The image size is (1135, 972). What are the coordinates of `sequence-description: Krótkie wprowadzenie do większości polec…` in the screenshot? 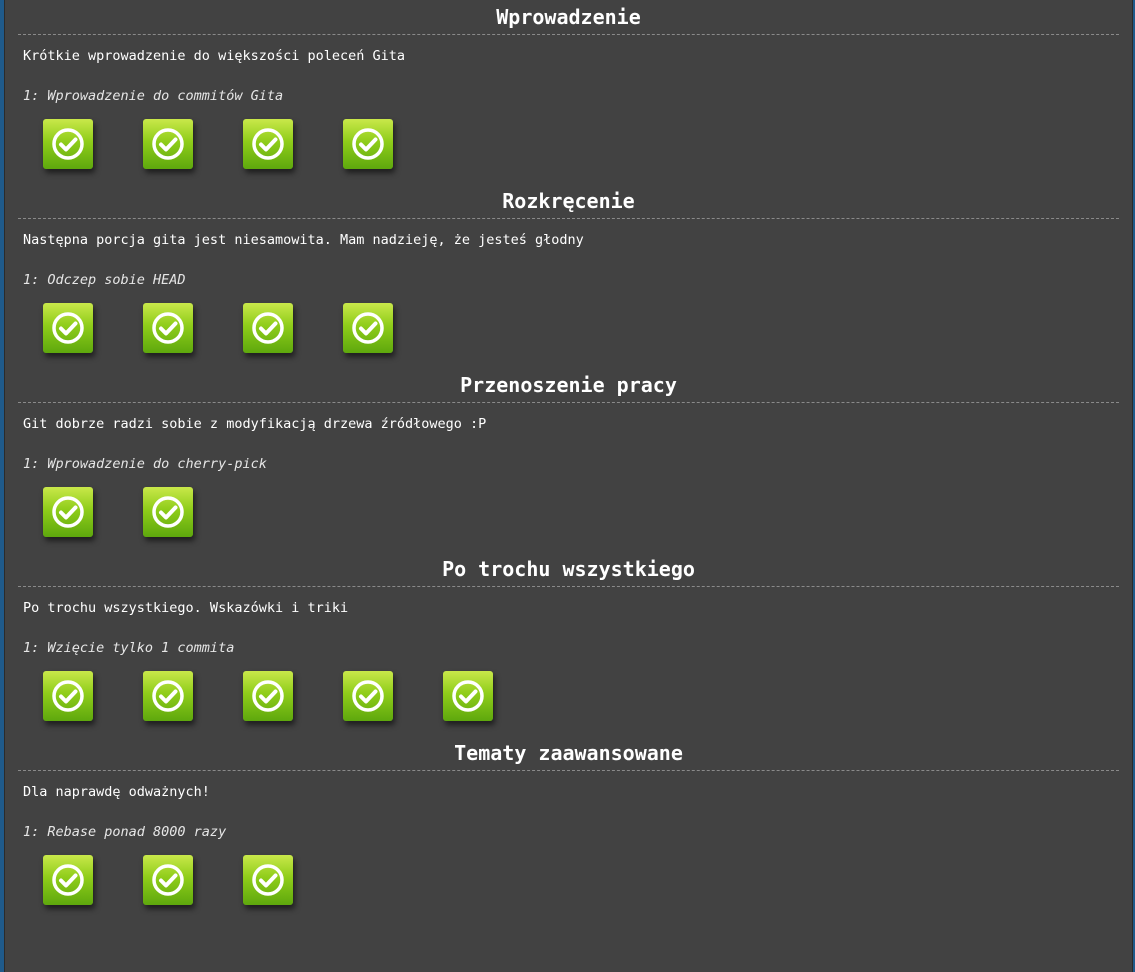 It's located at (214, 56).